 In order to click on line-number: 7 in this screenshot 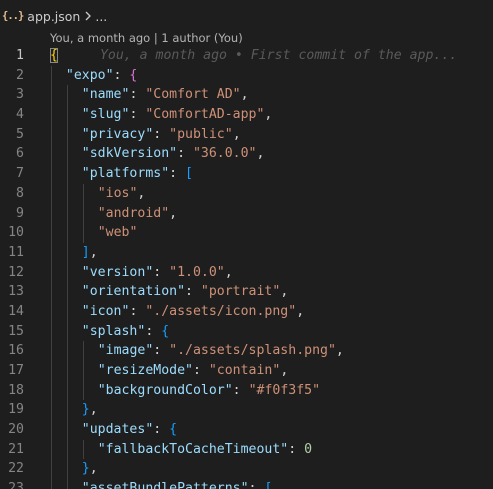, I will do `click(20, 174)`.